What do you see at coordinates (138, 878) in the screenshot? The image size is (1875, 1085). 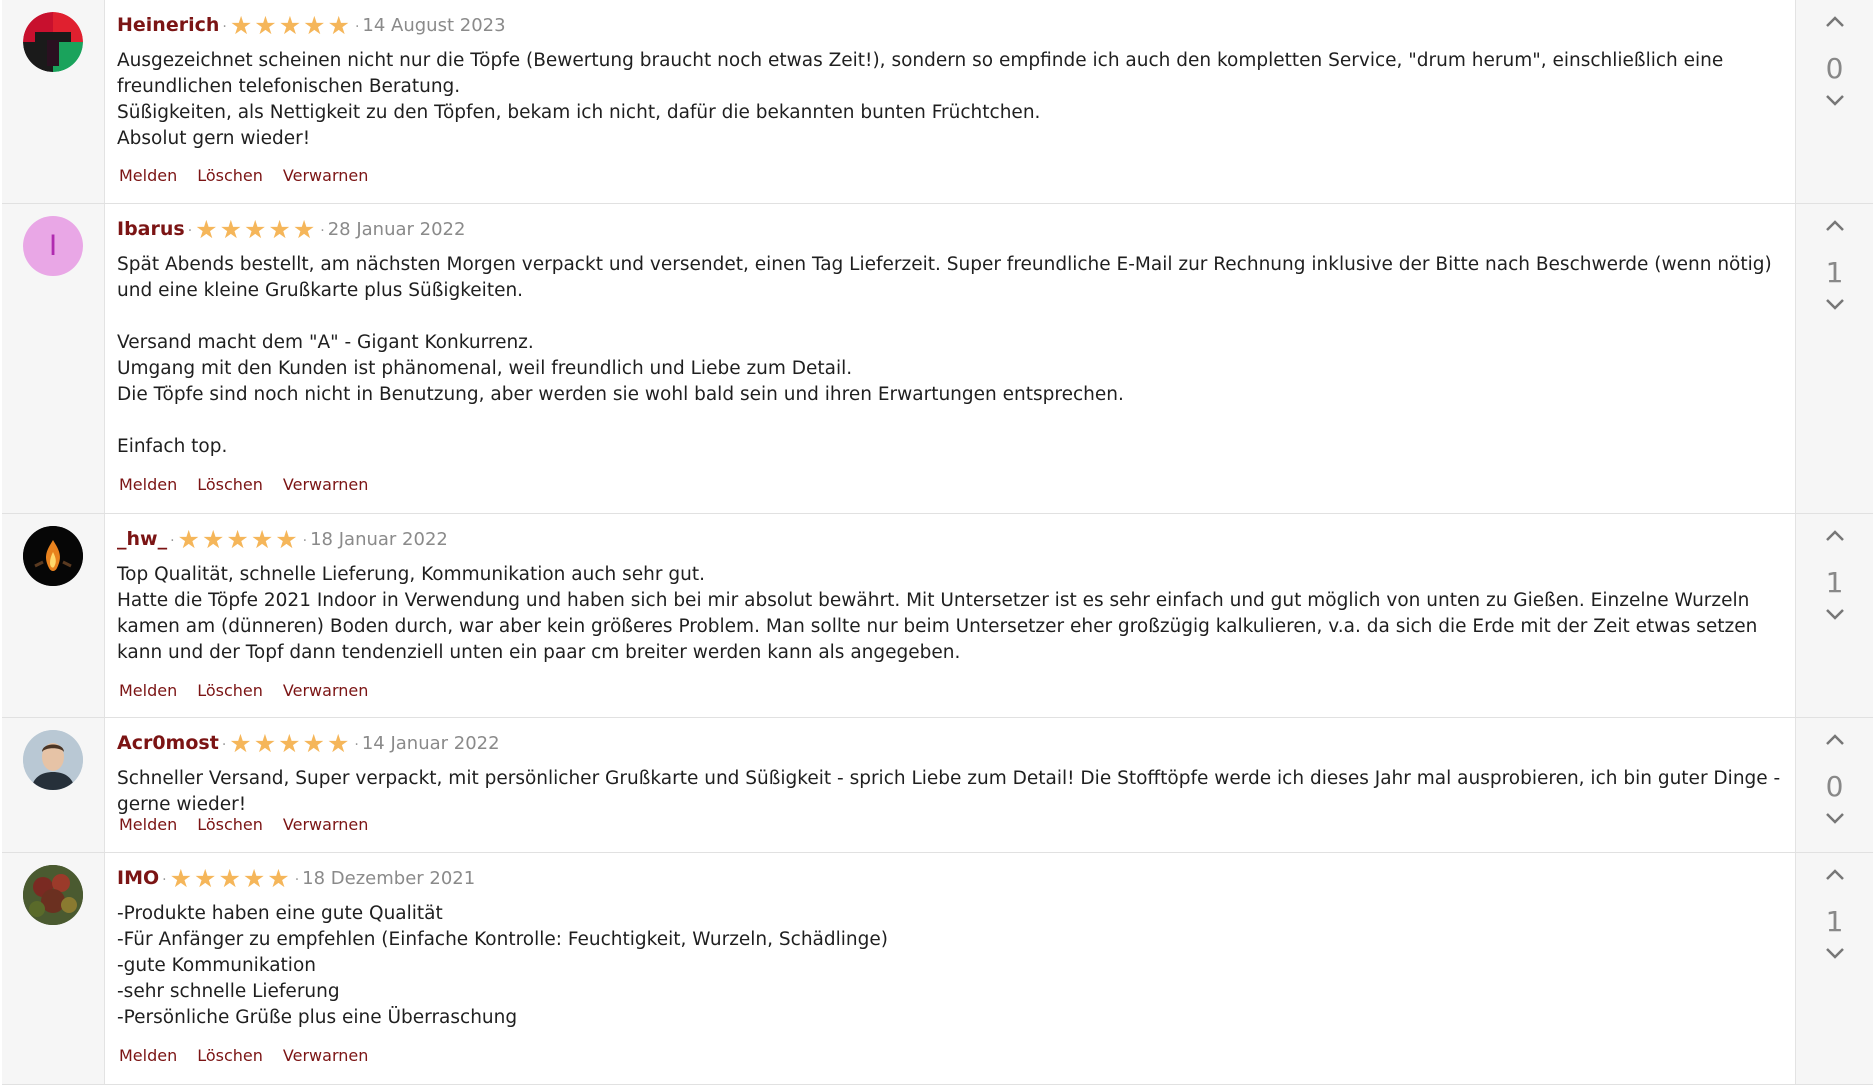 I see `author-name: IMO` at bounding box center [138, 878].